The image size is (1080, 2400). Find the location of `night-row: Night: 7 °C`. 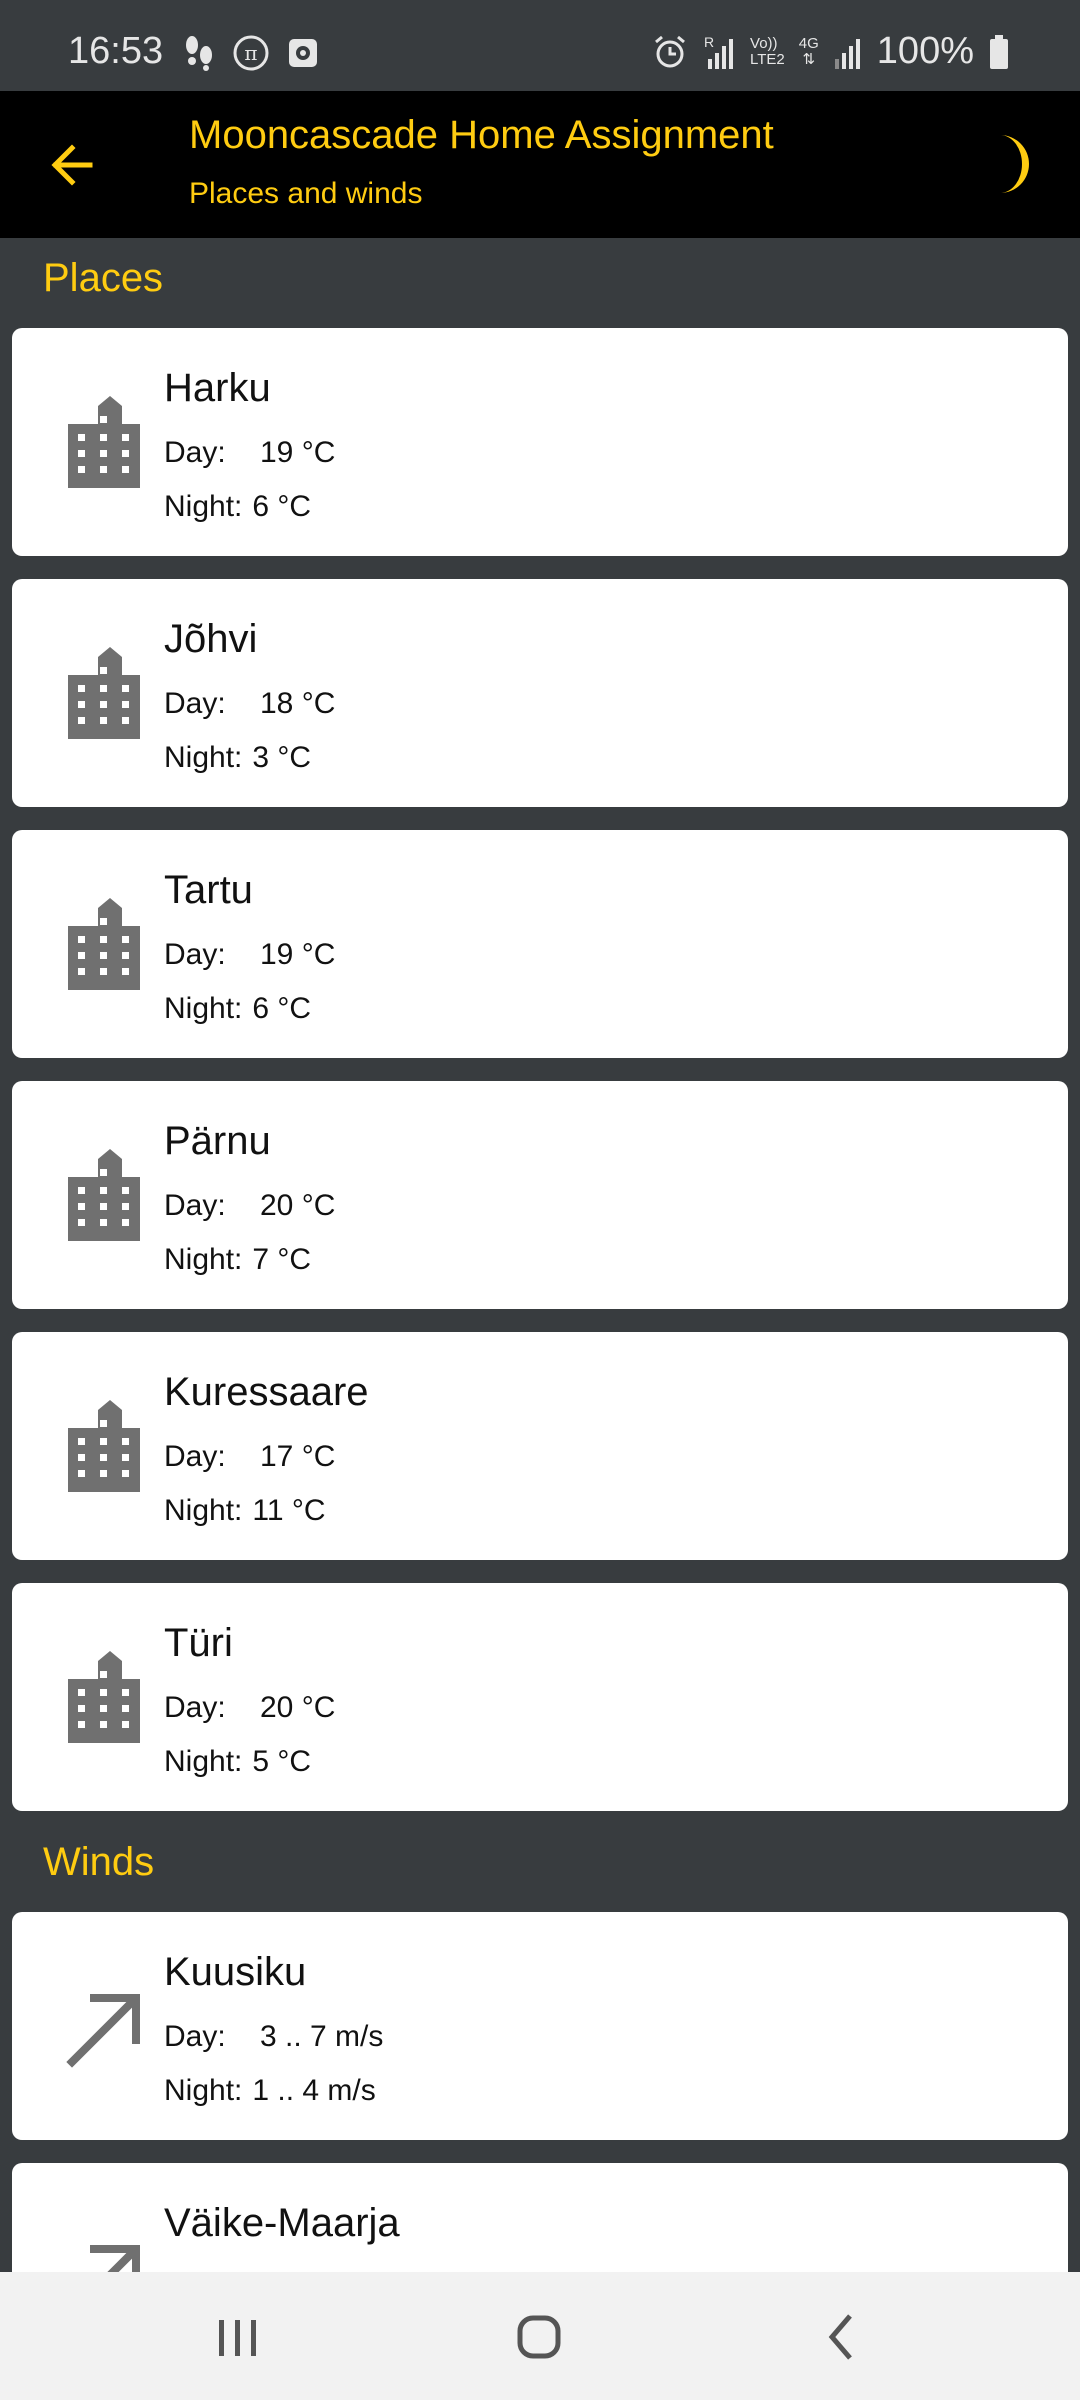

night-row: Night: 7 °C is located at coordinates (237, 1260).